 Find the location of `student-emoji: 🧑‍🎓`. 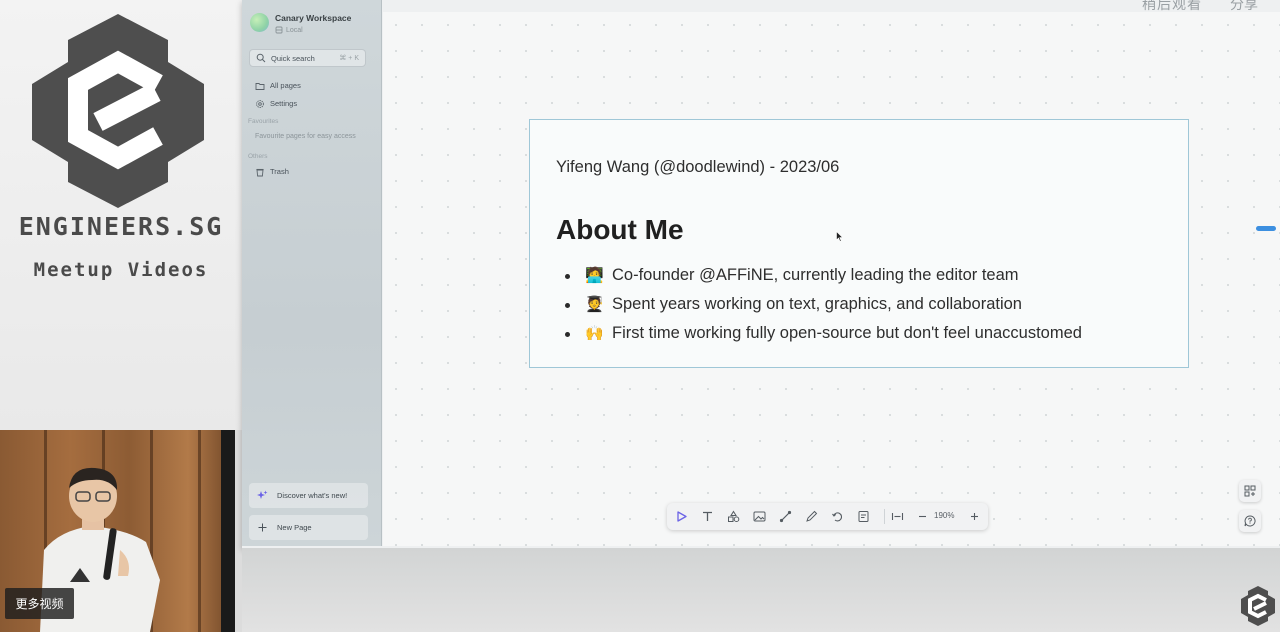

student-emoji: 🧑‍🎓 is located at coordinates (594, 304).